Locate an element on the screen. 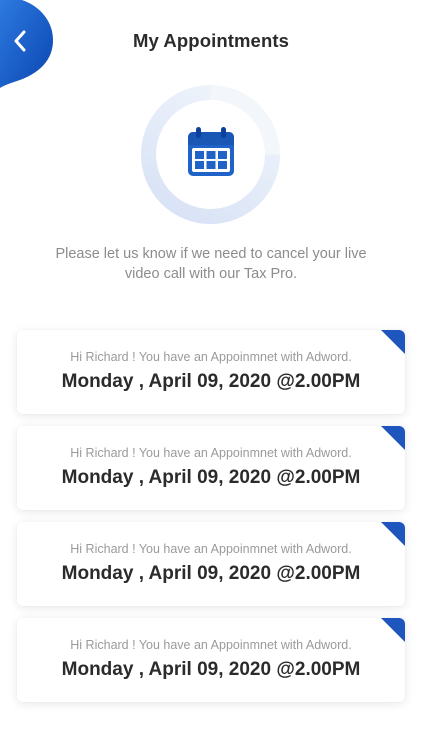  page-title: My Appointments is located at coordinates (210, 40).